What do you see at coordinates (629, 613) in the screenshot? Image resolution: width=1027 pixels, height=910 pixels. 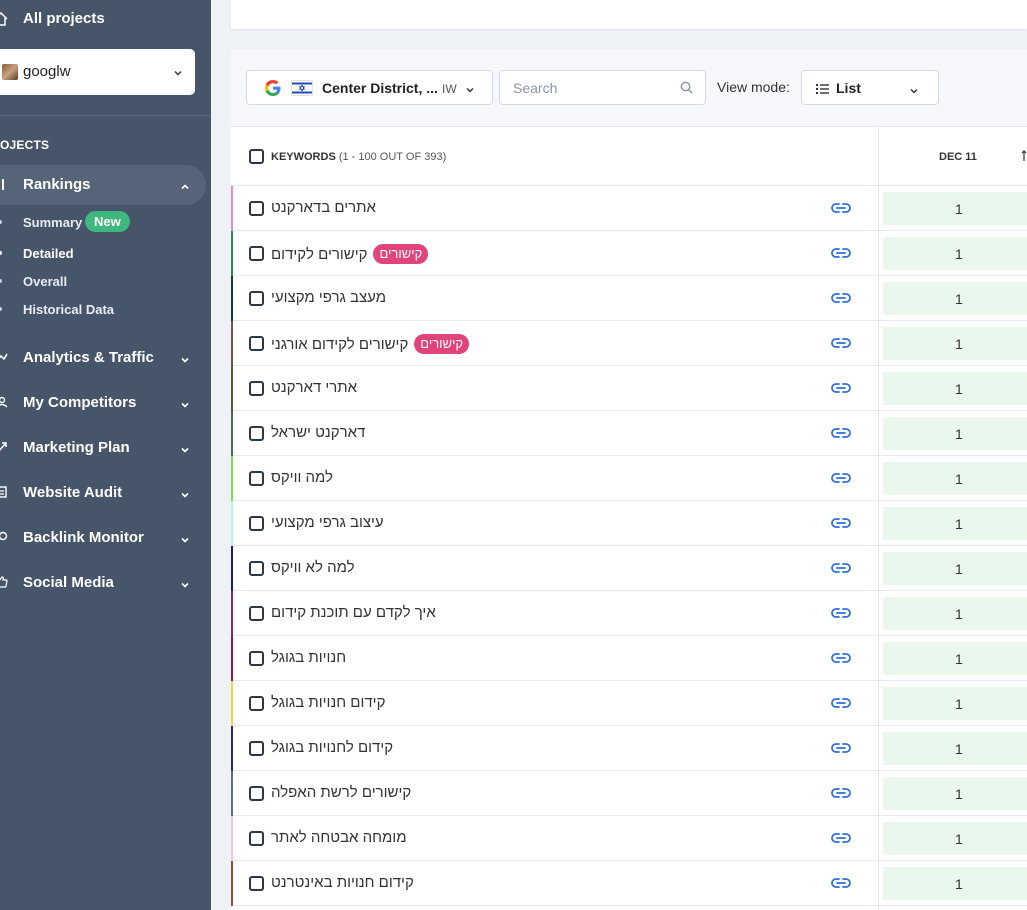 I see `table-row: איך לקדם עם תוכנת קידום 1` at bounding box center [629, 613].